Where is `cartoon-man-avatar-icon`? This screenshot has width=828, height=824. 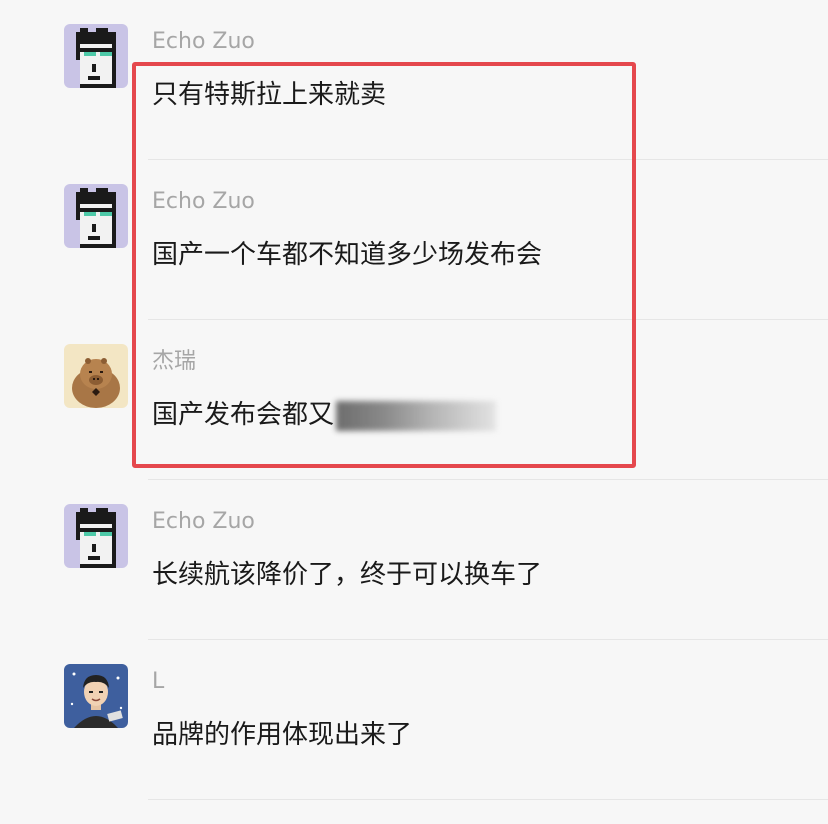
cartoon-man-avatar-icon is located at coordinates (96, 696).